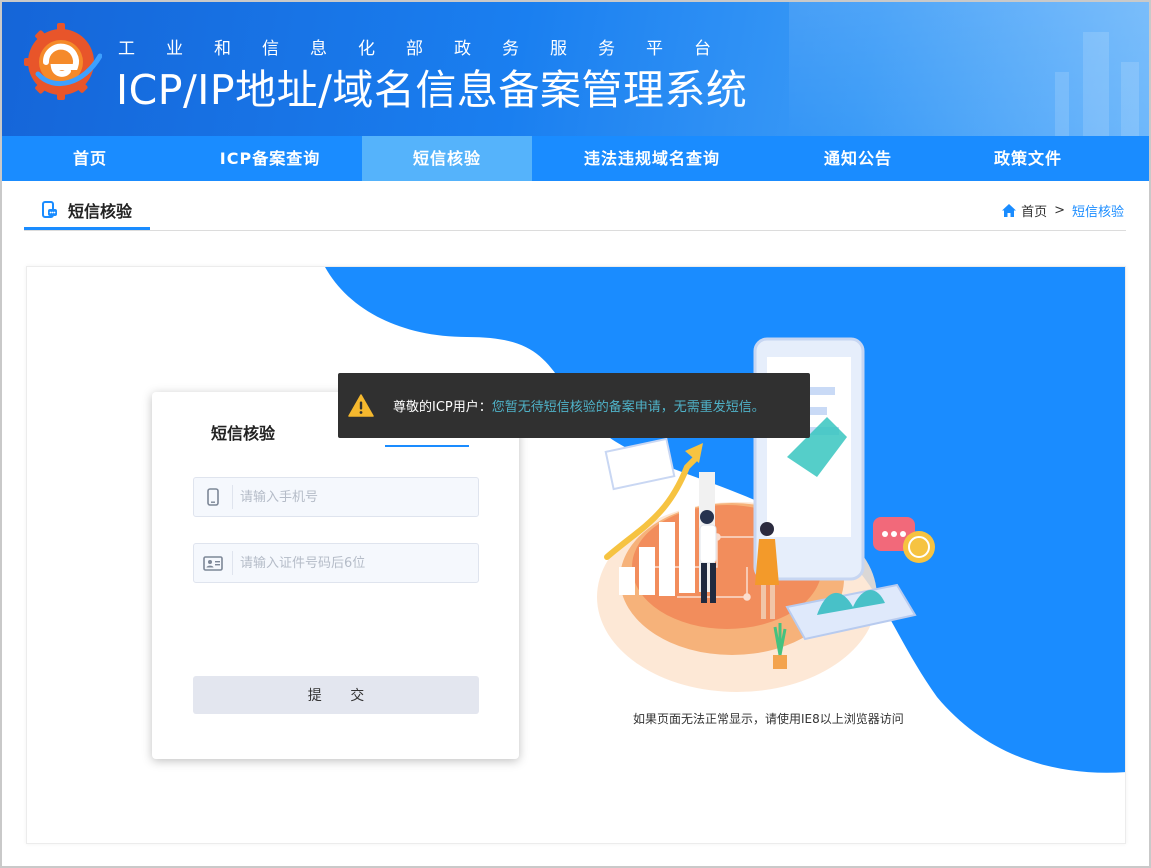 The image size is (1151, 868). What do you see at coordinates (100, 211) in the screenshot?
I see `page-title: 短信核验` at bounding box center [100, 211].